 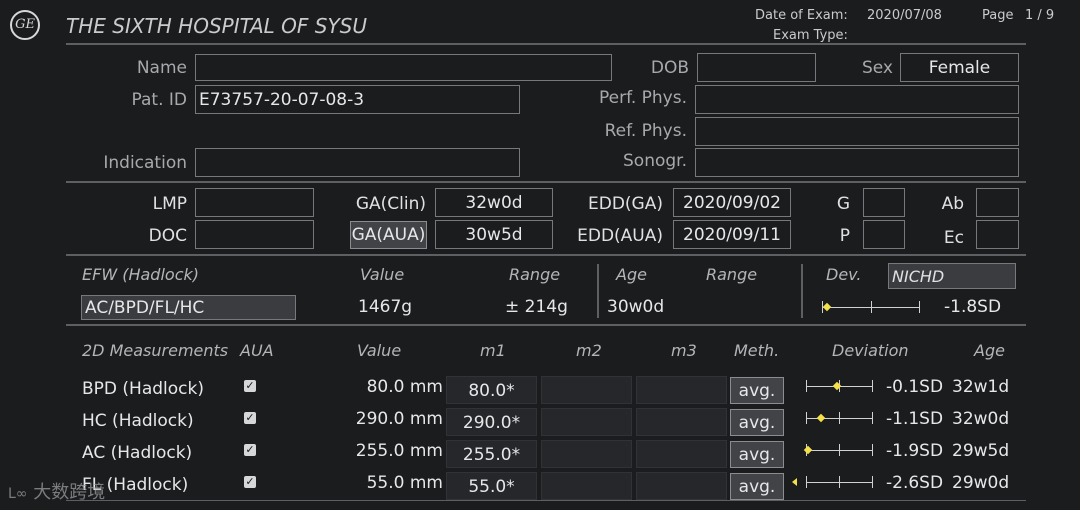 I want to click on edd-aua-field: 2020/09/11, so click(x=732, y=234).